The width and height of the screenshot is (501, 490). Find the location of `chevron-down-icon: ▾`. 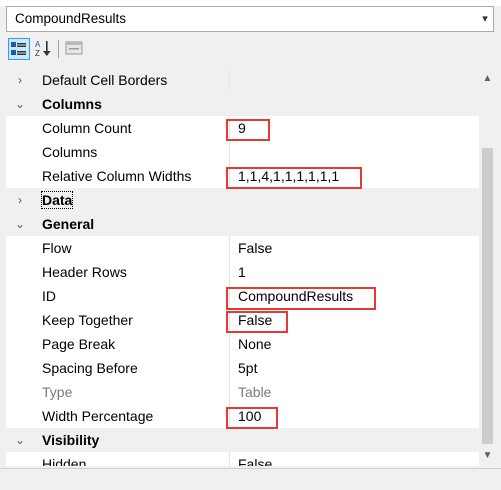

chevron-down-icon: ▾ is located at coordinates (485, 19).